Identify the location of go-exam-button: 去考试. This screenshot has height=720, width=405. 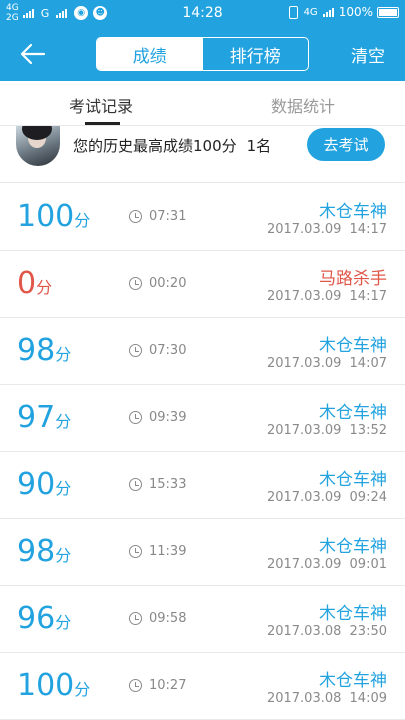
(346, 144).